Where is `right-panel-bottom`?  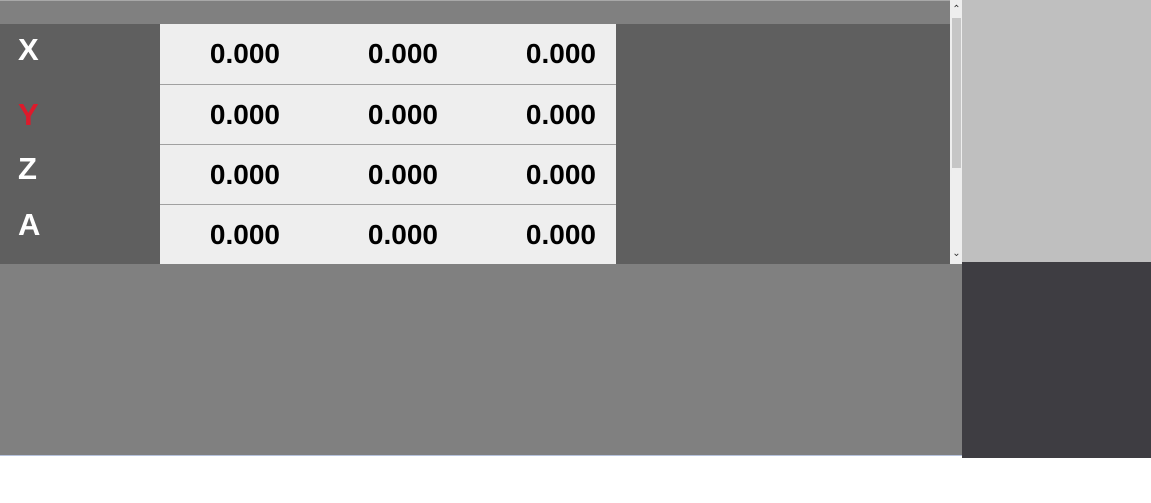 right-panel-bottom is located at coordinates (1056, 360).